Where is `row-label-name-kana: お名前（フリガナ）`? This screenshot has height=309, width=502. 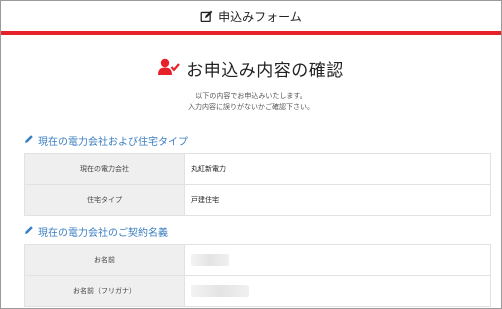
row-label-name-kana: お名前（フリガナ） is located at coordinates (104, 291).